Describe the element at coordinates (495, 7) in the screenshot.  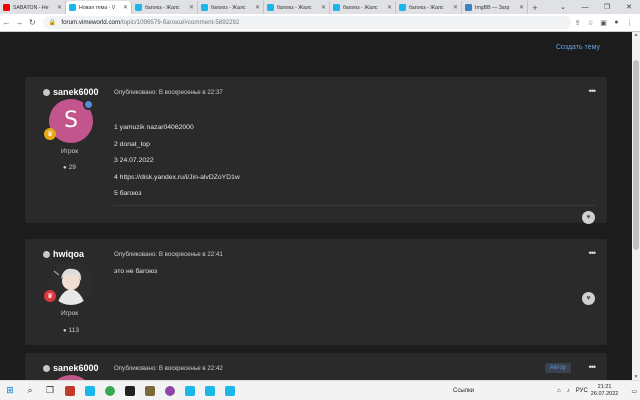
I see `browser-tab: ImgBB — Загр ✕` at that location.